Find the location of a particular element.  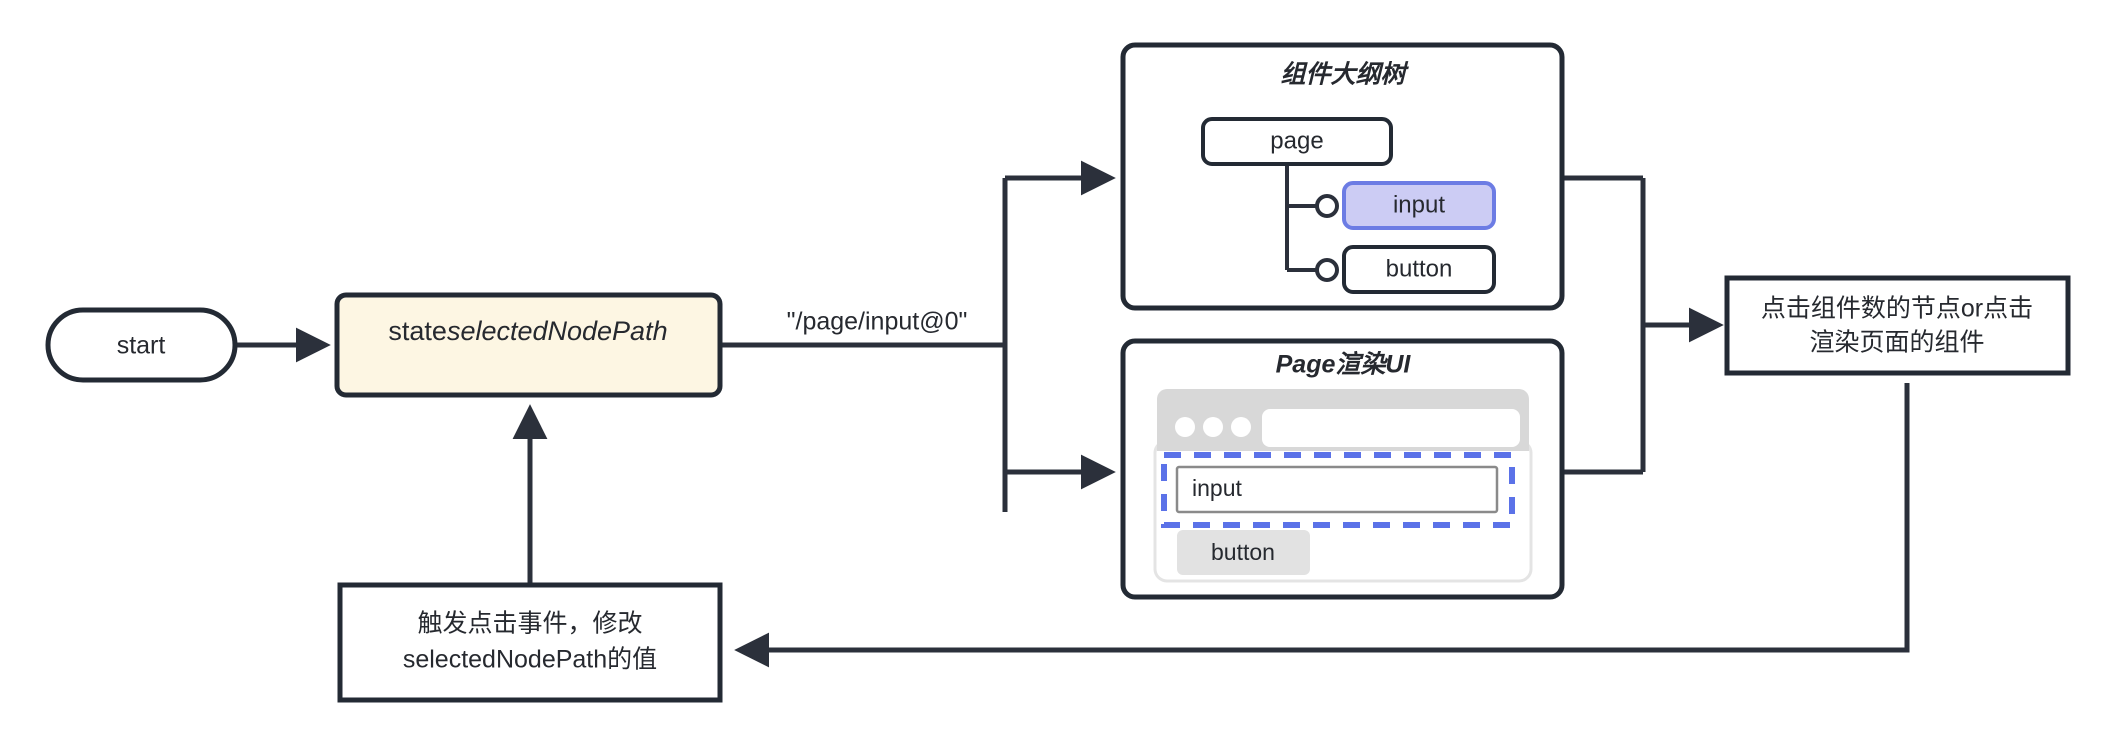

node-state: stateselectedNodePath is located at coordinates (528, 345).